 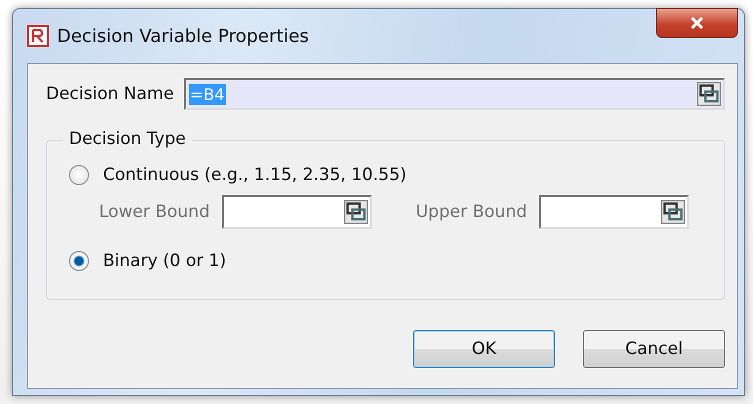 What do you see at coordinates (255, 175) in the screenshot?
I see `radio-label: Continuous (e.g., 1.15, 2.35, 10.55)` at bounding box center [255, 175].